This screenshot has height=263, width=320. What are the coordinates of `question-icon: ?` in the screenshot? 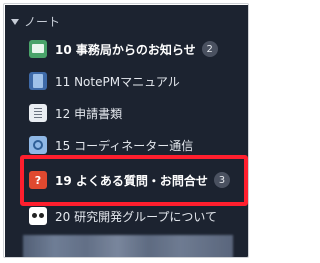 It's located at (38, 180).